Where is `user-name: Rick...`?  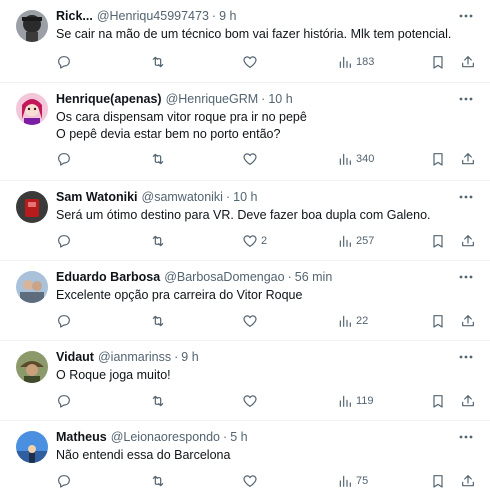 user-name: Rick... is located at coordinates (74, 16).